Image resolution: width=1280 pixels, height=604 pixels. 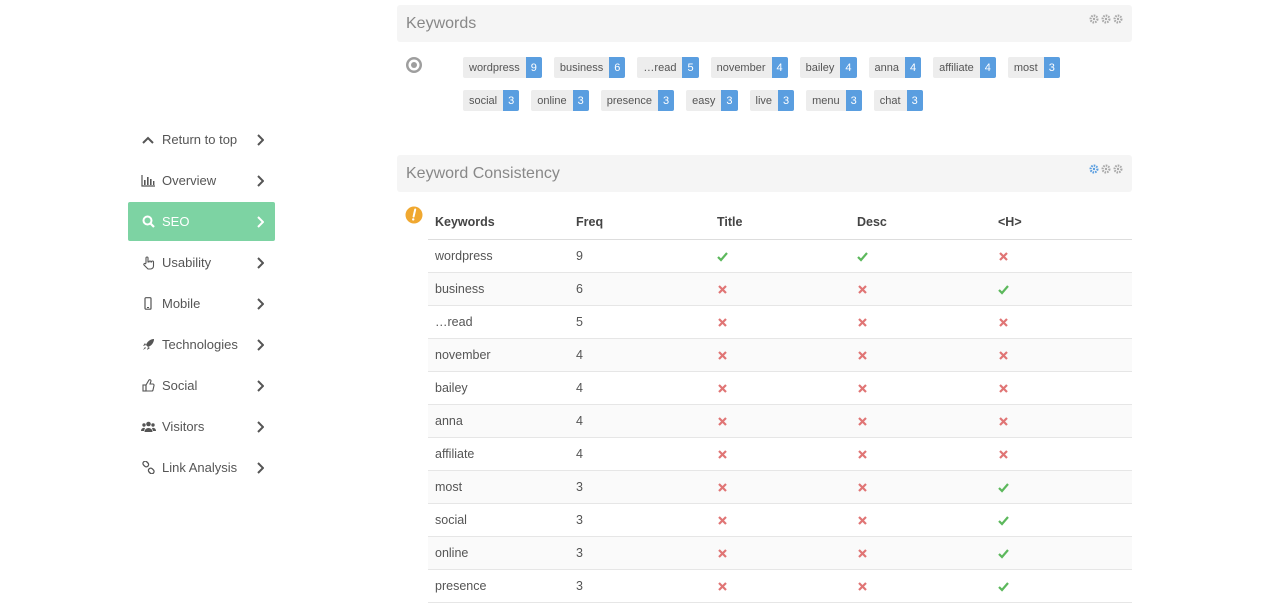 What do you see at coordinates (201, 221) in the screenshot?
I see `sidebar-item-seo: SEO` at bounding box center [201, 221].